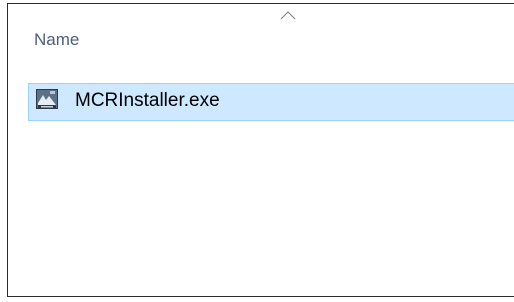  What do you see at coordinates (288, 15) in the screenshot?
I see `sort-ascending-icon` at bounding box center [288, 15].